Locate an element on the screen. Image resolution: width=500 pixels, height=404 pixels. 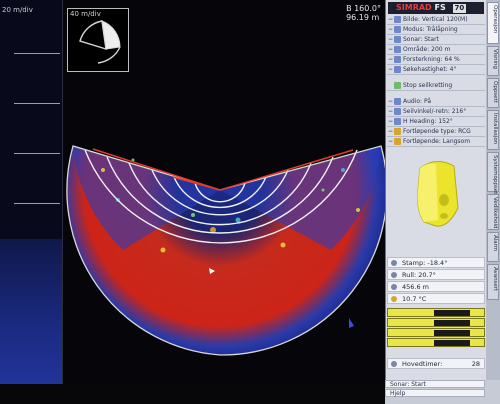
strip-scale-label: 20 m/div is located at coordinates (17, 10).